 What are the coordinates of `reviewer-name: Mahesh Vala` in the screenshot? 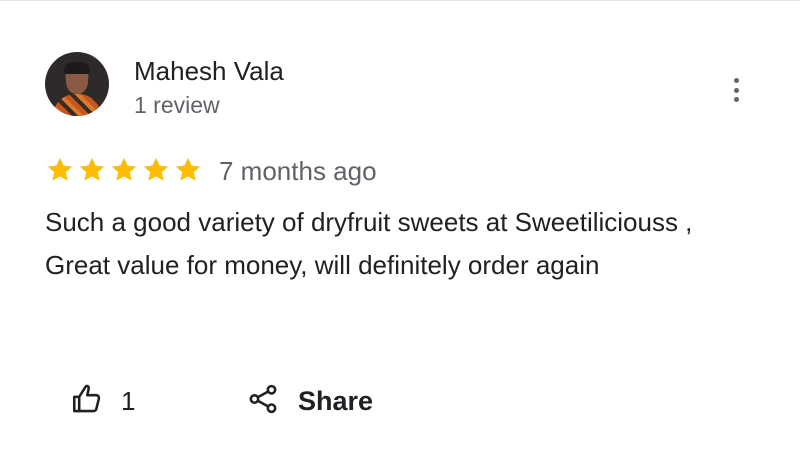 It's located at (209, 71).